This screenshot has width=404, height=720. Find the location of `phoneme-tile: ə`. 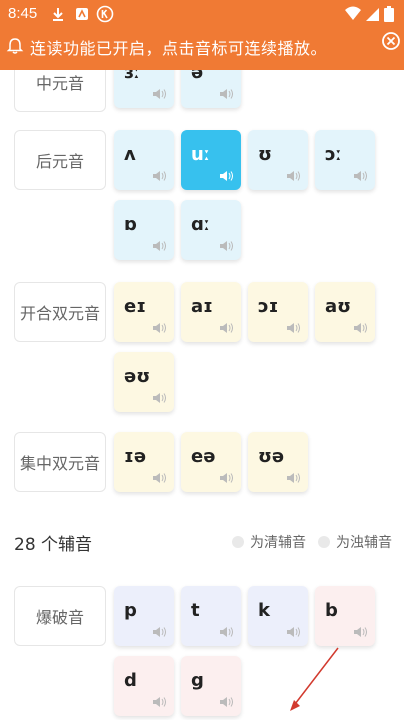

phoneme-tile: ə is located at coordinates (211, 89).